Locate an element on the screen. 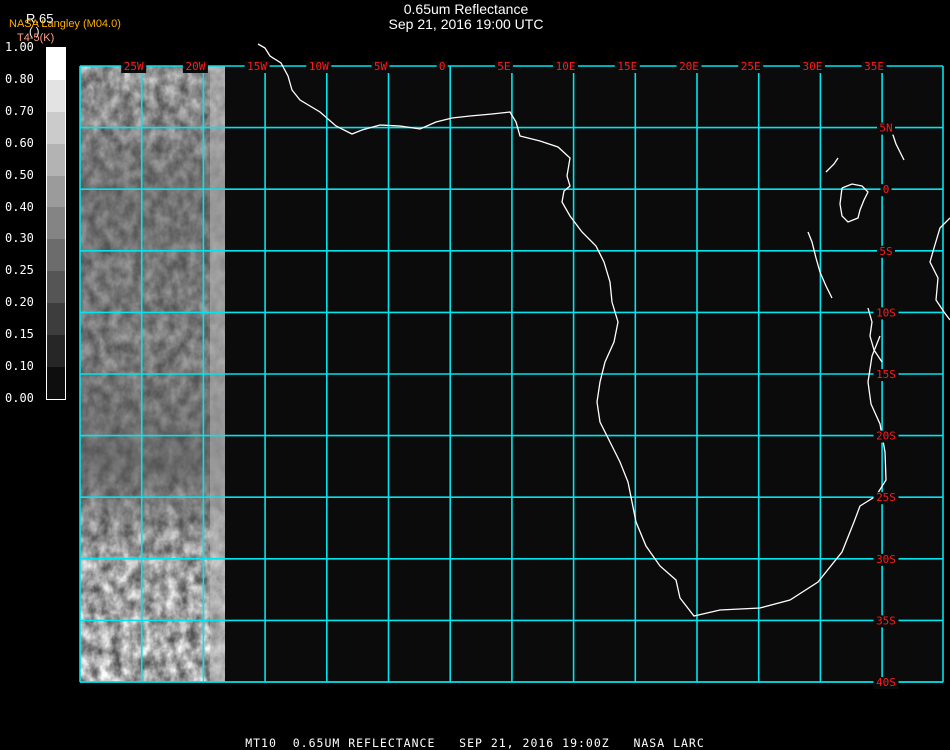  grid-label: 25S is located at coordinates (886, 497).